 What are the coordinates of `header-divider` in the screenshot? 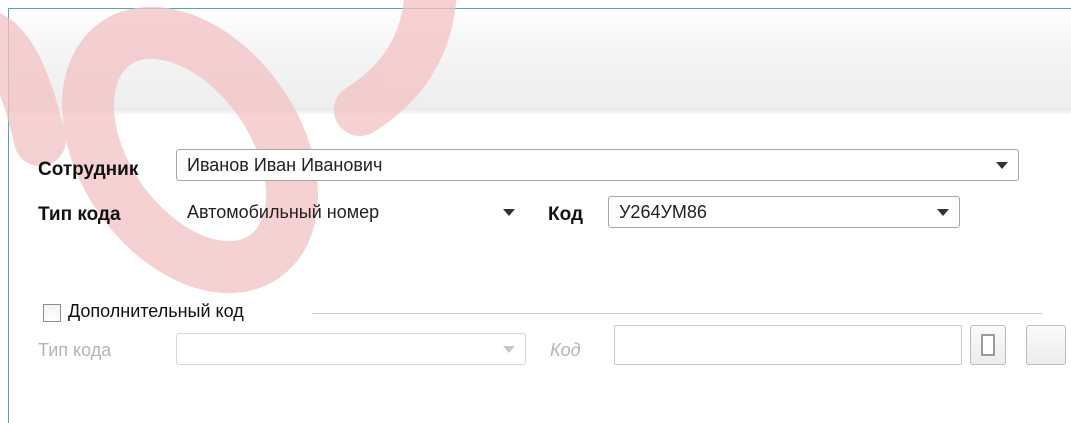 It's located at (540, 111).